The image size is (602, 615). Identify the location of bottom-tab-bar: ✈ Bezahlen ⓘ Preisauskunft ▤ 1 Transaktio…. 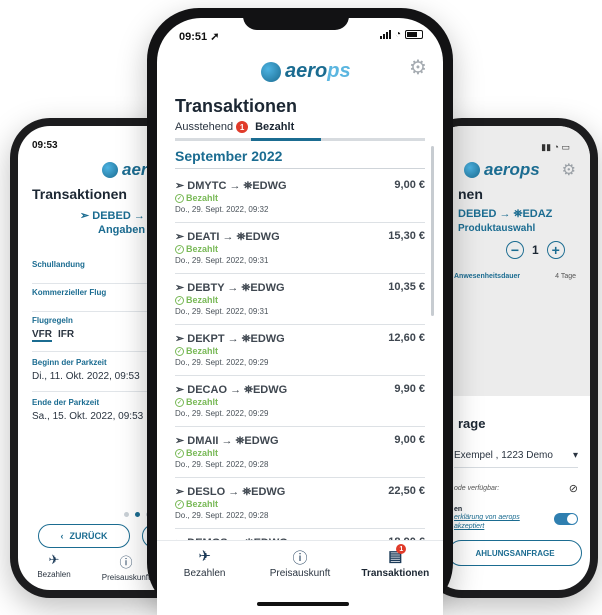
(300, 570).